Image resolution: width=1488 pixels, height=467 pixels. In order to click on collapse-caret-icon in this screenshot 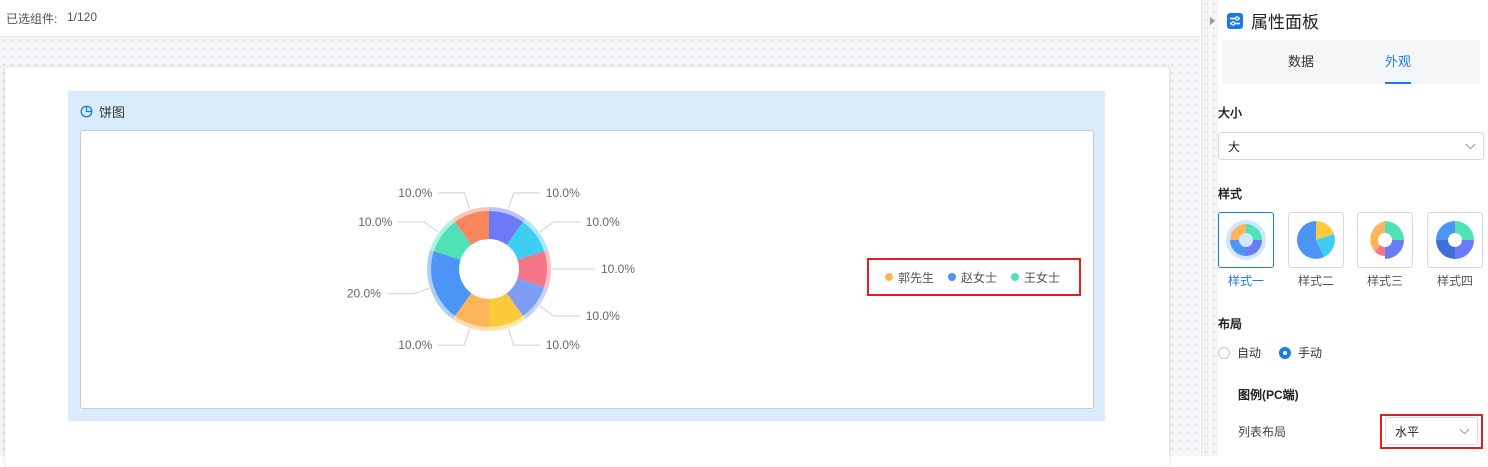, I will do `click(1212, 20)`.